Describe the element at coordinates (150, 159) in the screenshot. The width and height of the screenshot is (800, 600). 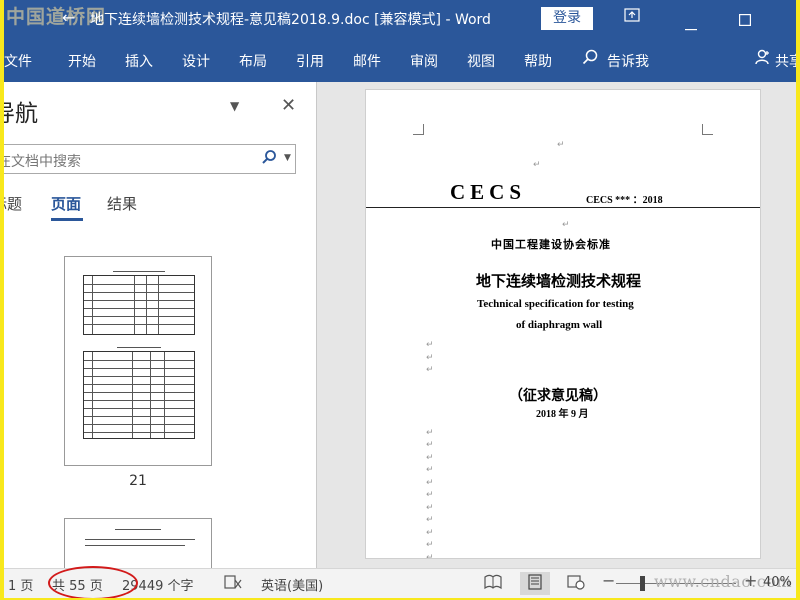
I see `nav-search-input: 在文档中搜索 ▼` at that location.